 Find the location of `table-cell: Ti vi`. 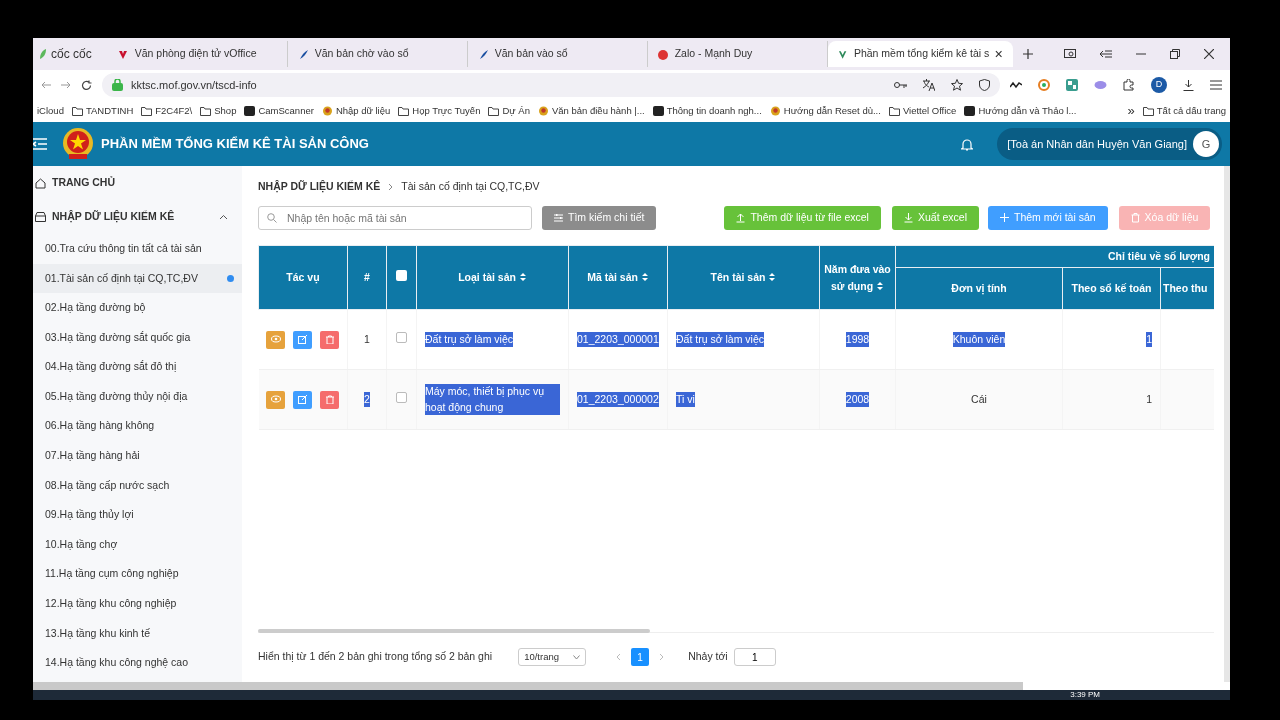

table-cell: Ti vi is located at coordinates (685, 399).